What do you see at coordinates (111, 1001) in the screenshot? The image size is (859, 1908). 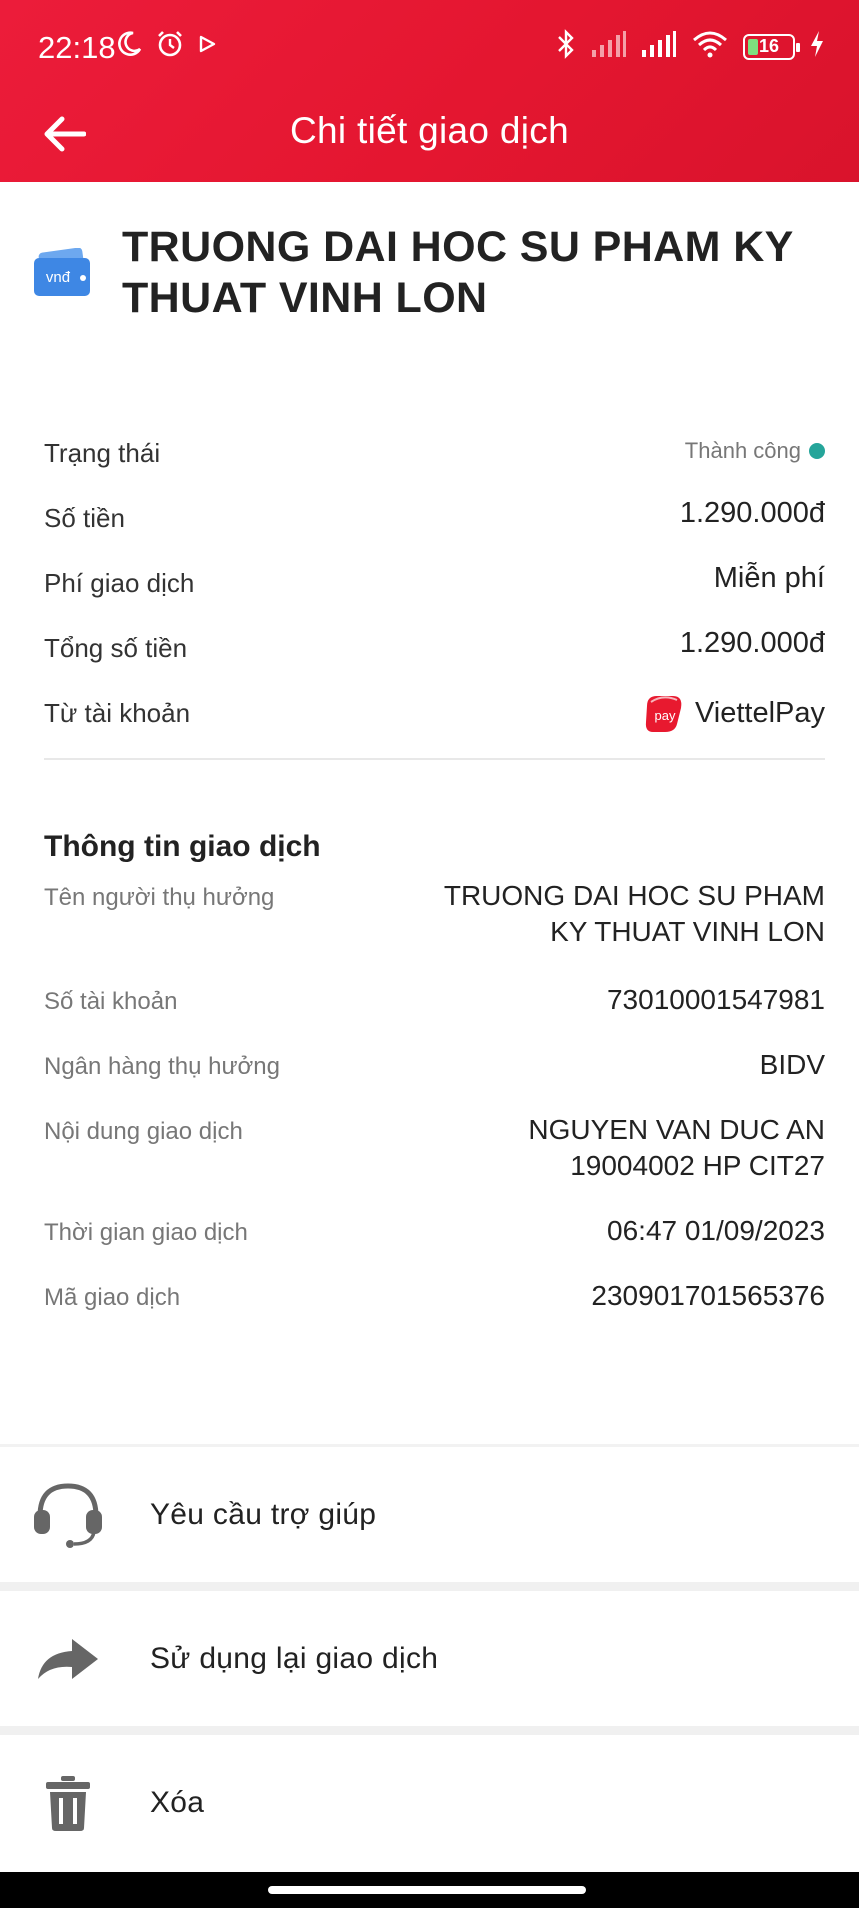 I see `account-label: Số tài khoản` at bounding box center [111, 1001].